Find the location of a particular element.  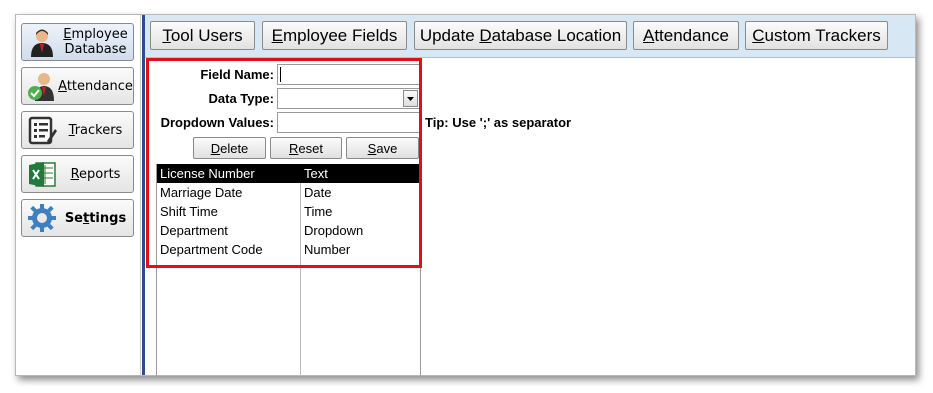

delete-button: Delete is located at coordinates (229, 148).